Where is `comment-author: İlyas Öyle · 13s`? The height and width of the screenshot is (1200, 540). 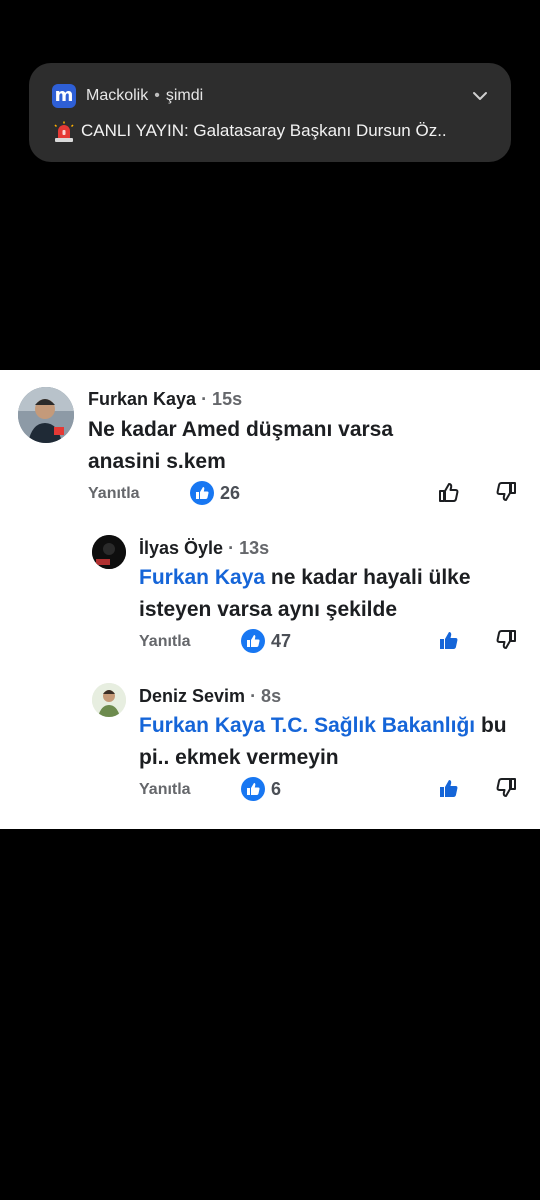 comment-author: İlyas Öyle · 13s is located at coordinates (204, 548).